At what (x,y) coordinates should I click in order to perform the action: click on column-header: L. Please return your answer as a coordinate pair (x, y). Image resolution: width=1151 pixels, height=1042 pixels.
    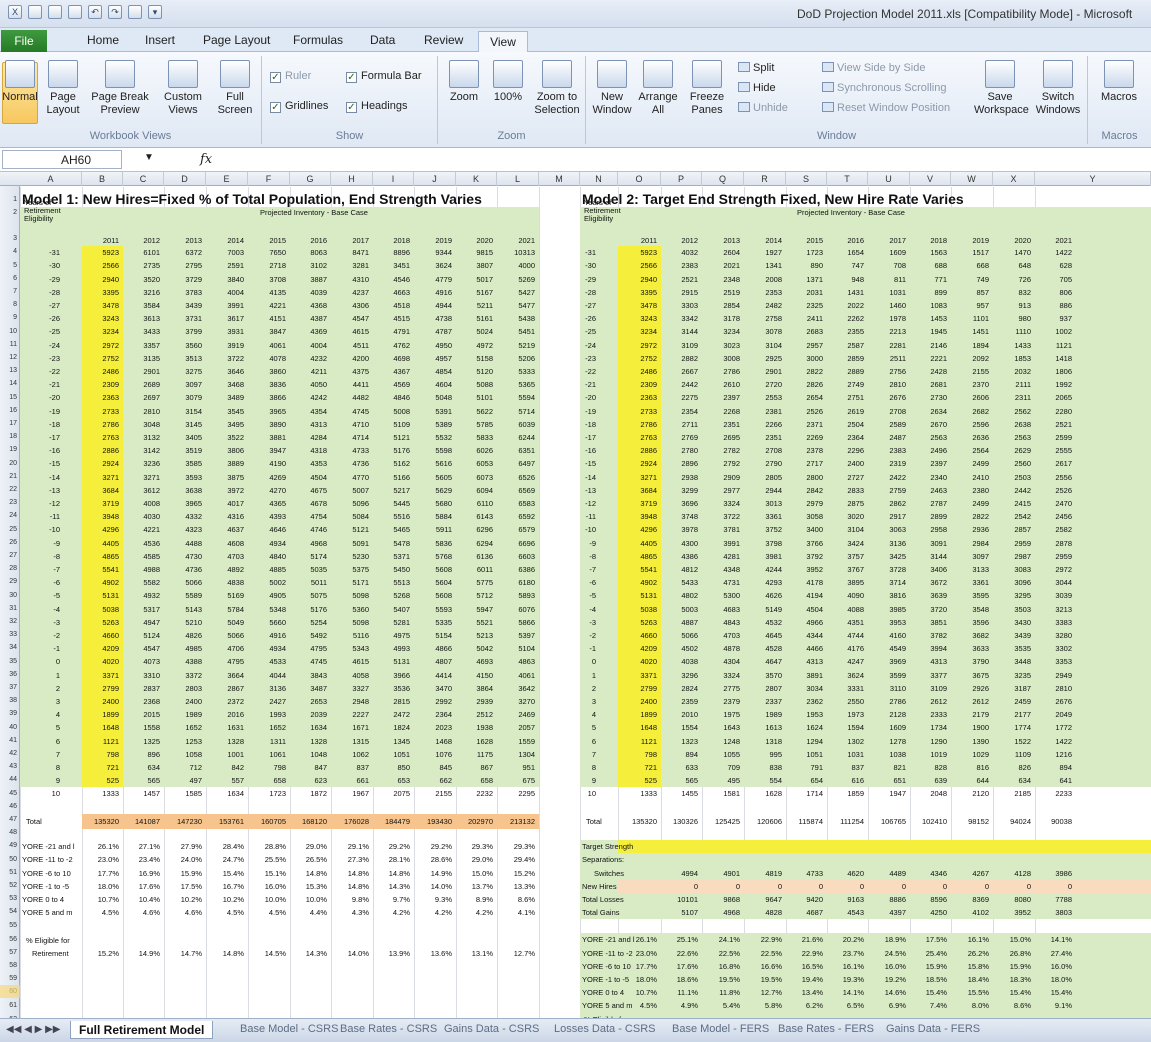
    Looking at the image, I should click on (518, 179).